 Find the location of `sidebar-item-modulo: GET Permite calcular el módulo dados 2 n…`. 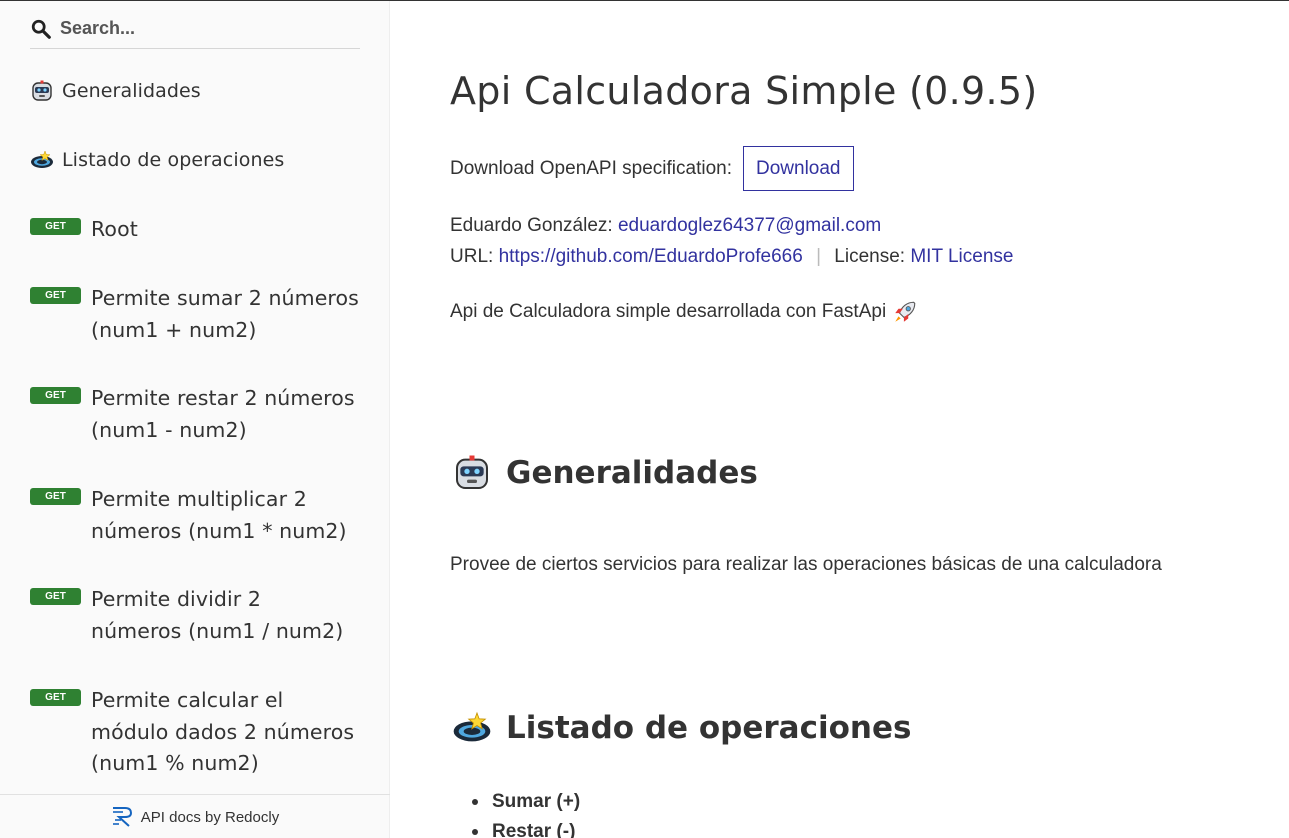

sidebar-item-modulo: GET Permite calcular el módulo dados 2 n… is located at coordinates (200, 732).